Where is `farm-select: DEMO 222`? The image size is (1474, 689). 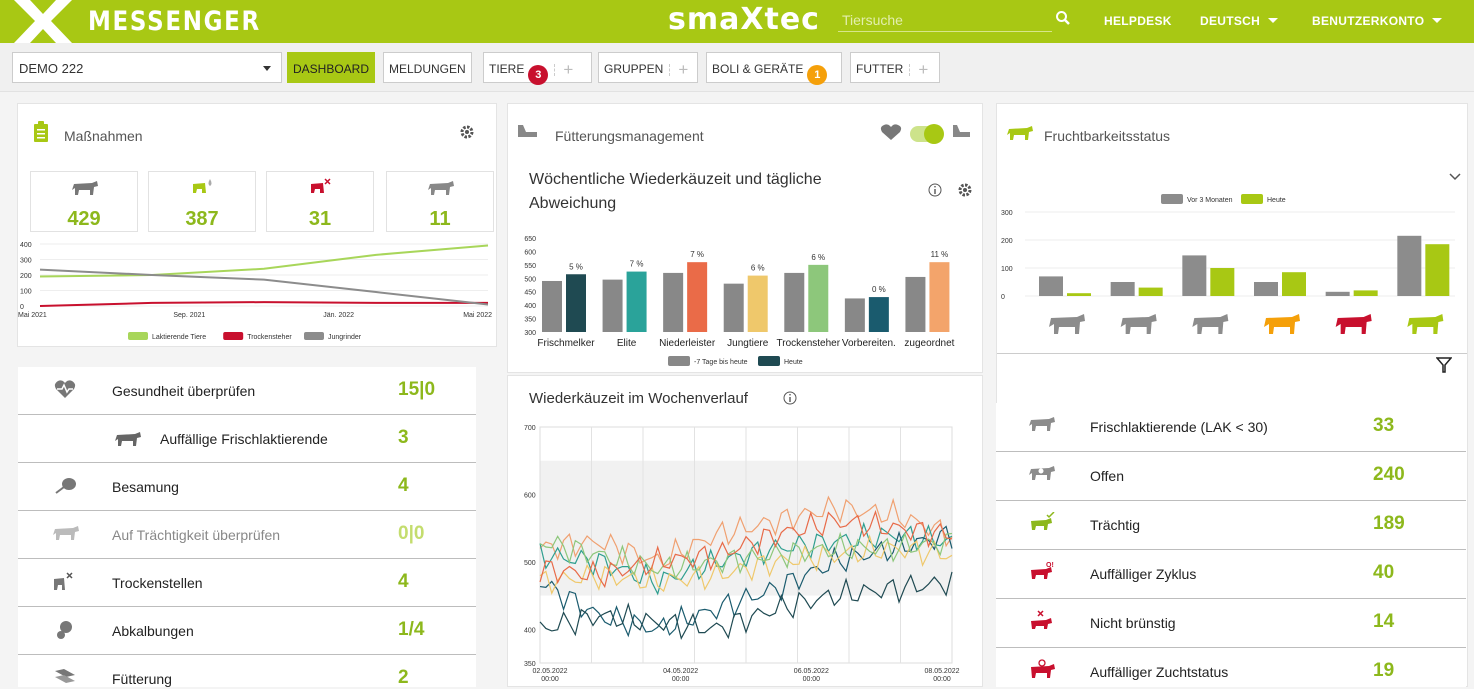 farm-select: DEMO 222 is located at coordinates (147, 67).